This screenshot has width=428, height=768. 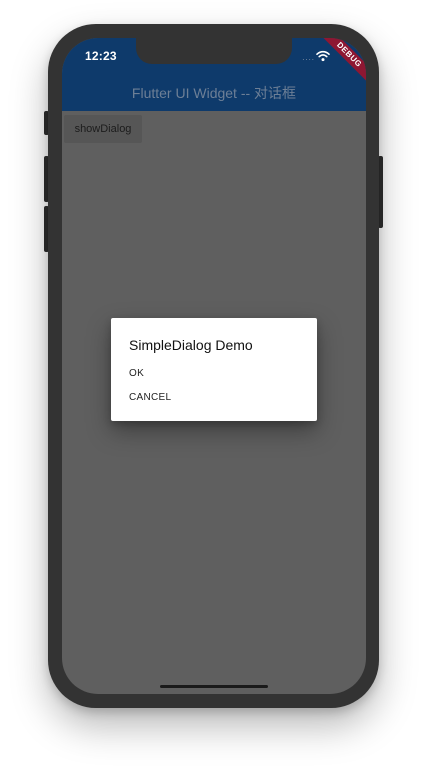 What do you see at coordinates (323, 56) in the screenshot?
I see `wifi-icon` at bounding box center [323, 56].